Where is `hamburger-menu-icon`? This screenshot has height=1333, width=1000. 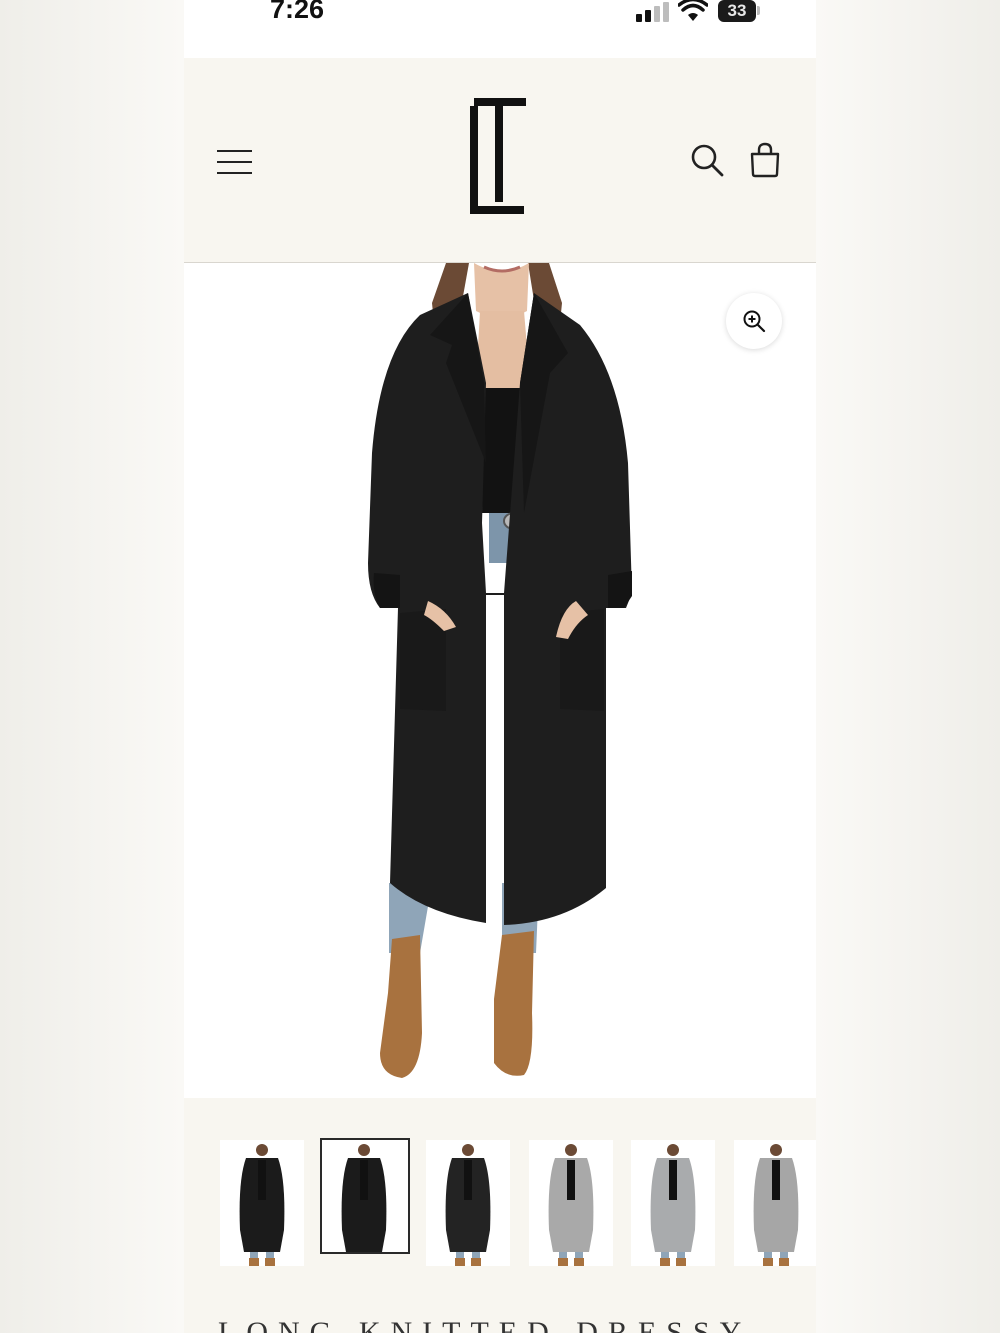
hamburger-menu-icon is located at coordinates (235, 162).